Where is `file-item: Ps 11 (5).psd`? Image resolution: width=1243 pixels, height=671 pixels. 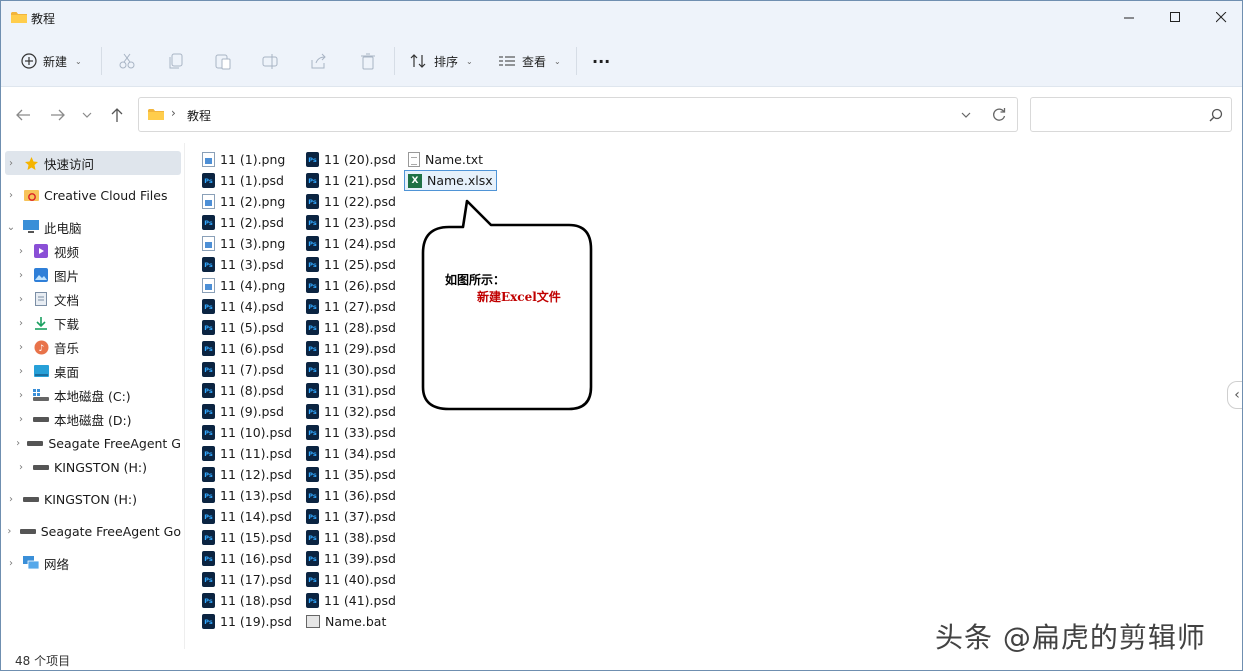 file-item: Ps 11 (5).psd is located at coordinates (243, 327).